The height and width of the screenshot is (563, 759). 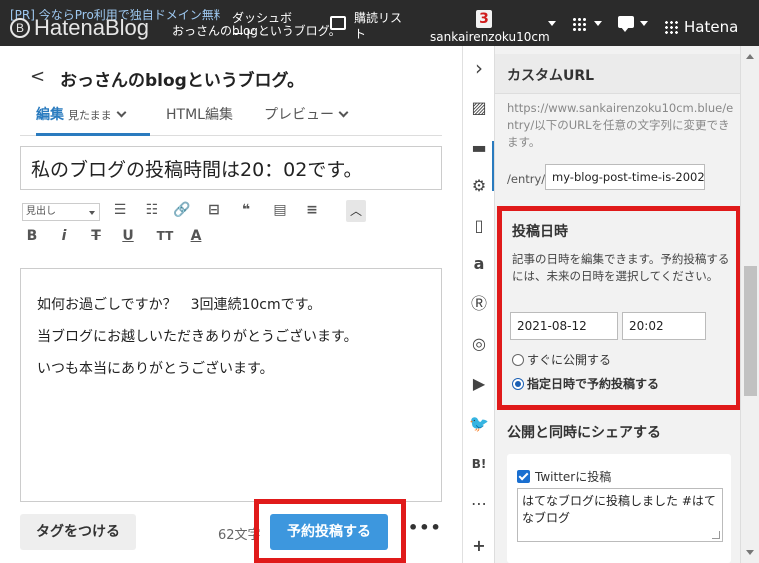 I want to click on blockquote-icon: ❝, so click(x=246, y=210).